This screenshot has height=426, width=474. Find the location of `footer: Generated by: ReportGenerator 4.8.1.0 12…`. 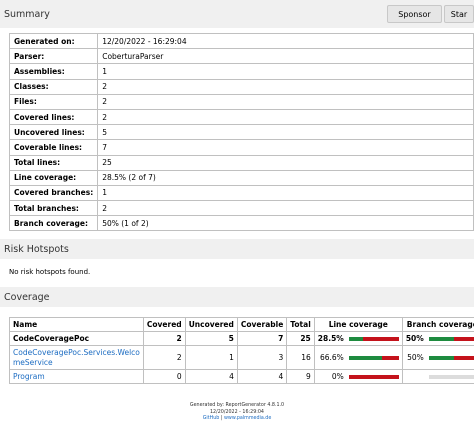

footer: Generated by: ReportGenerator 4.8.1.0 12… is located at coordinates (237, 413).